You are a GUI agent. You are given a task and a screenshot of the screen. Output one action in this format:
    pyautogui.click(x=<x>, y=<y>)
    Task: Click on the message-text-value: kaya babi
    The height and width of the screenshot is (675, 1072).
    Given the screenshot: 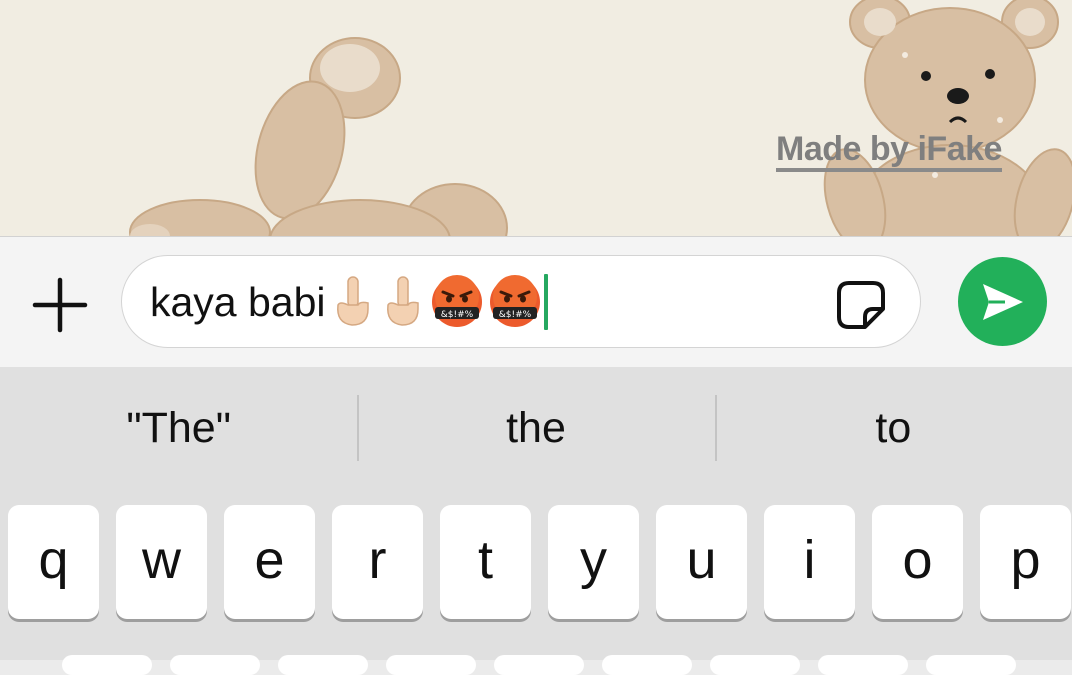 What is the action you would take?
    pyautogui.click(x=238, y=301)
    